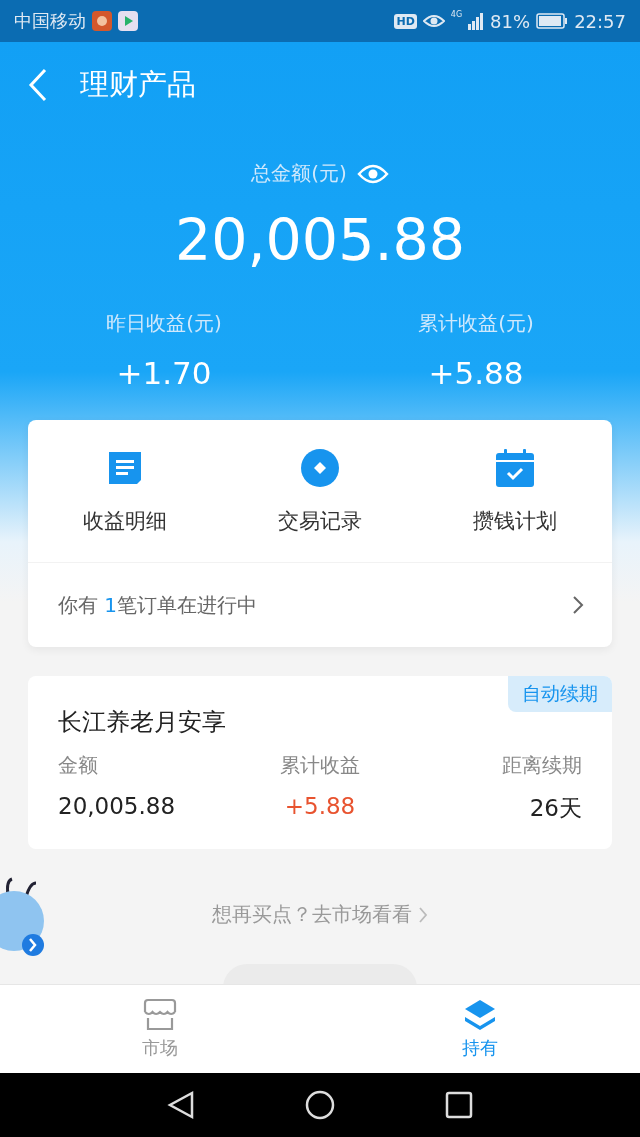  What do you see at coordinates (476, 21) in the screenshot?
I see `signal-icon` at bounding box center [476, 21].